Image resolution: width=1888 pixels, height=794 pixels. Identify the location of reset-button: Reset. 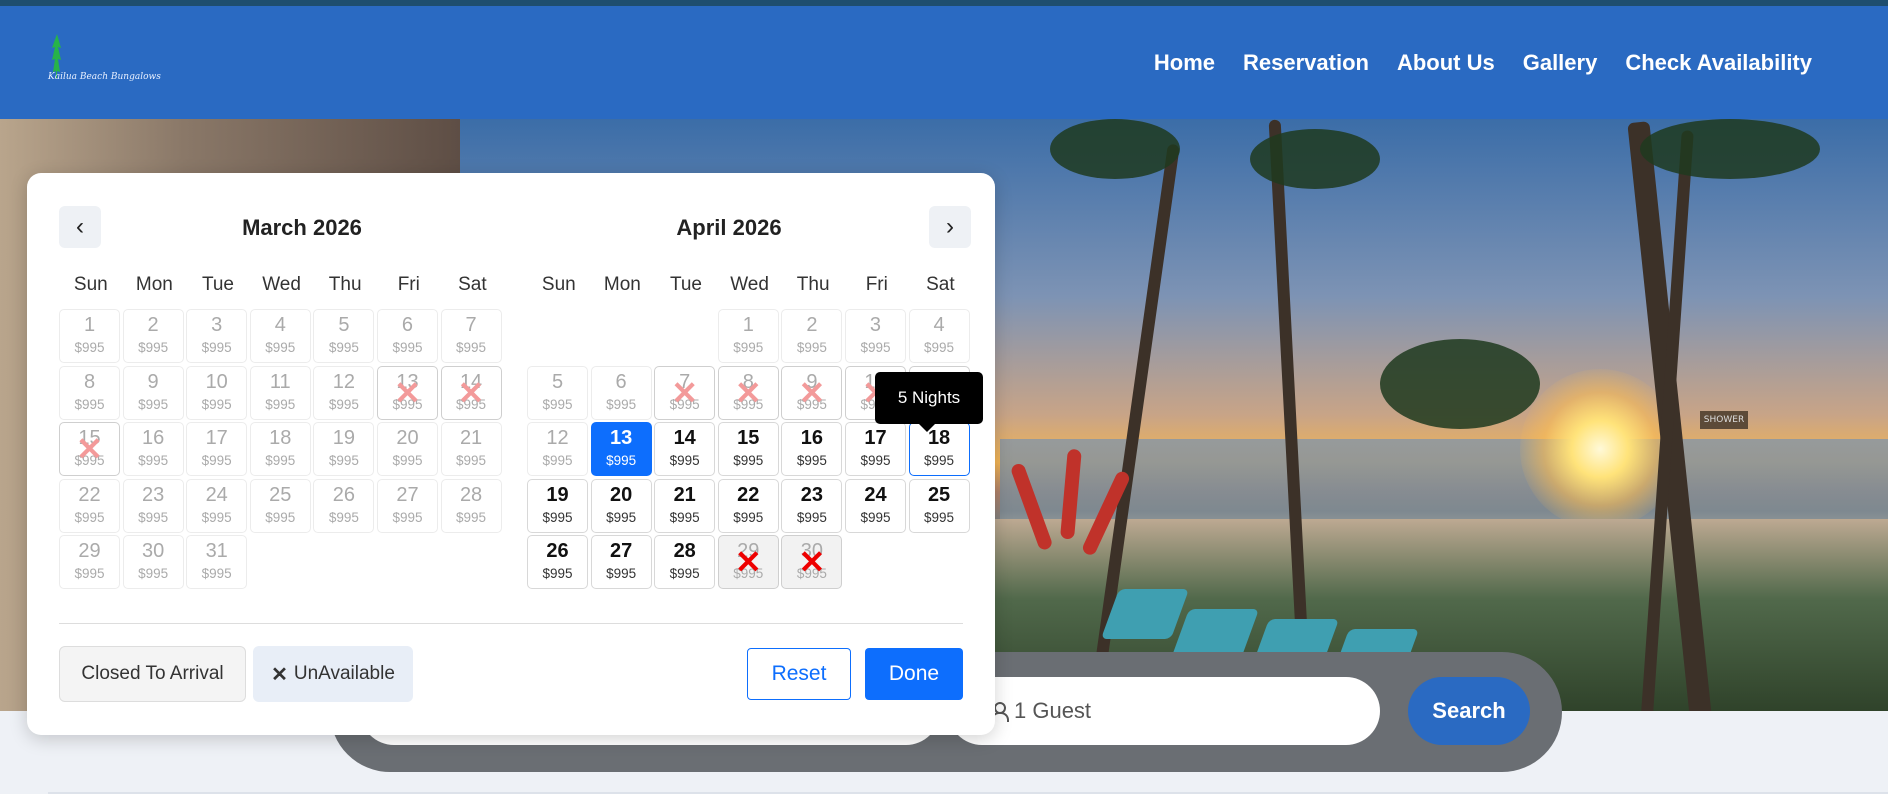
(799, 674).